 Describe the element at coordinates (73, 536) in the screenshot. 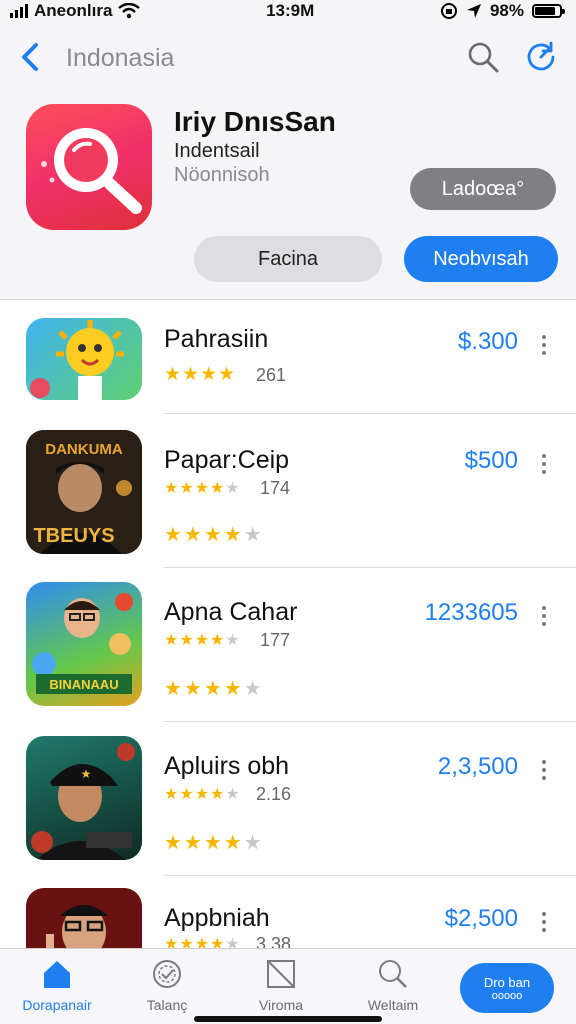

I see `icon-text-bottom: TBEUYS` at that location.